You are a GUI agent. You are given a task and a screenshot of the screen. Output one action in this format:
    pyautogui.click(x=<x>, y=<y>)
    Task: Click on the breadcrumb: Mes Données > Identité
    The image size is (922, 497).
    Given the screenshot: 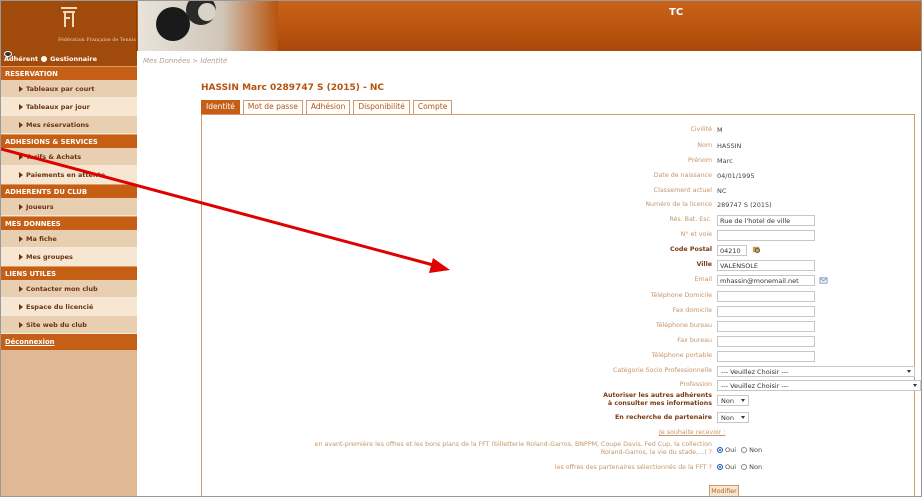 What is the action you would take?
    pyautogui.click(x=185, y=61)
    